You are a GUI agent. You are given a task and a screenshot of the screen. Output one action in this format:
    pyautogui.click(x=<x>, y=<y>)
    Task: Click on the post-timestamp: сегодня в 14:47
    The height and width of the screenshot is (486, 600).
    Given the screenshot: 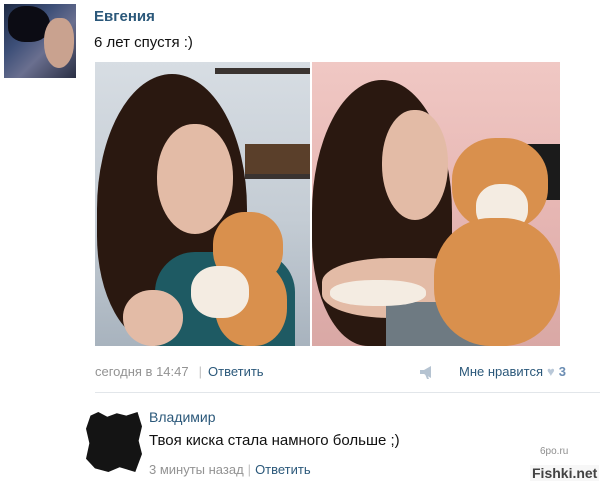 What is the action you would take?
    pyautogui.click(x=142, y=371)
    